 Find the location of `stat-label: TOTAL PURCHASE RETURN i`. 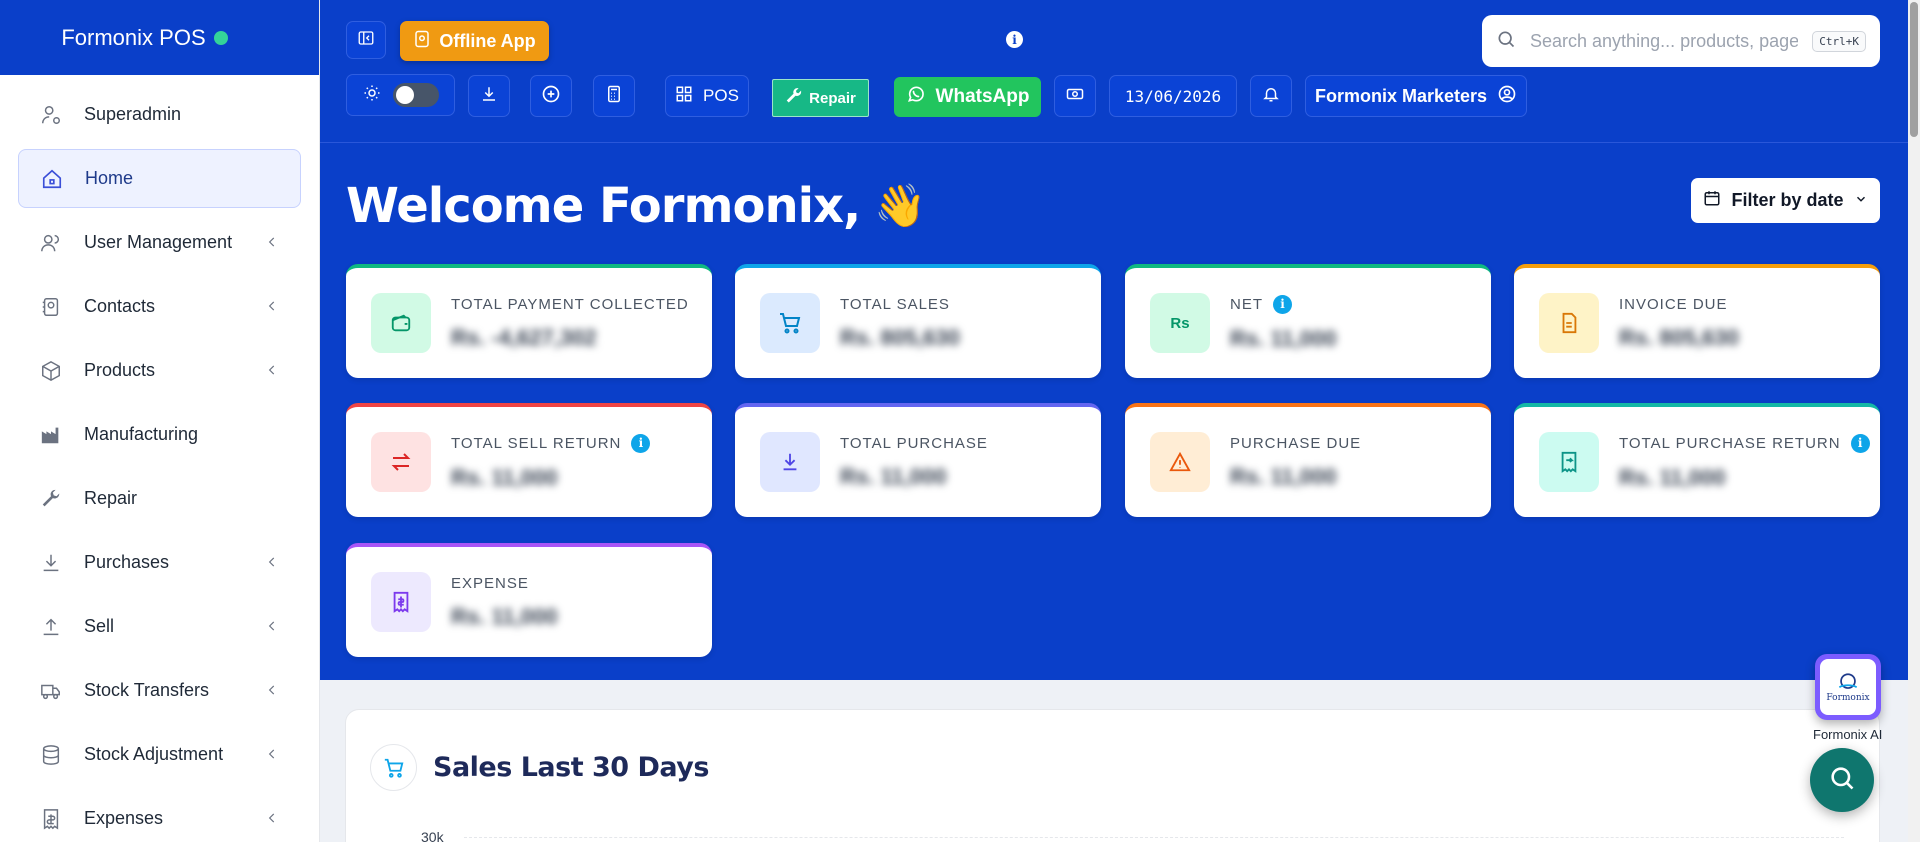

stat-label: TOTAL PURCHASE RETURN i is located at coordinates (1744, 443).